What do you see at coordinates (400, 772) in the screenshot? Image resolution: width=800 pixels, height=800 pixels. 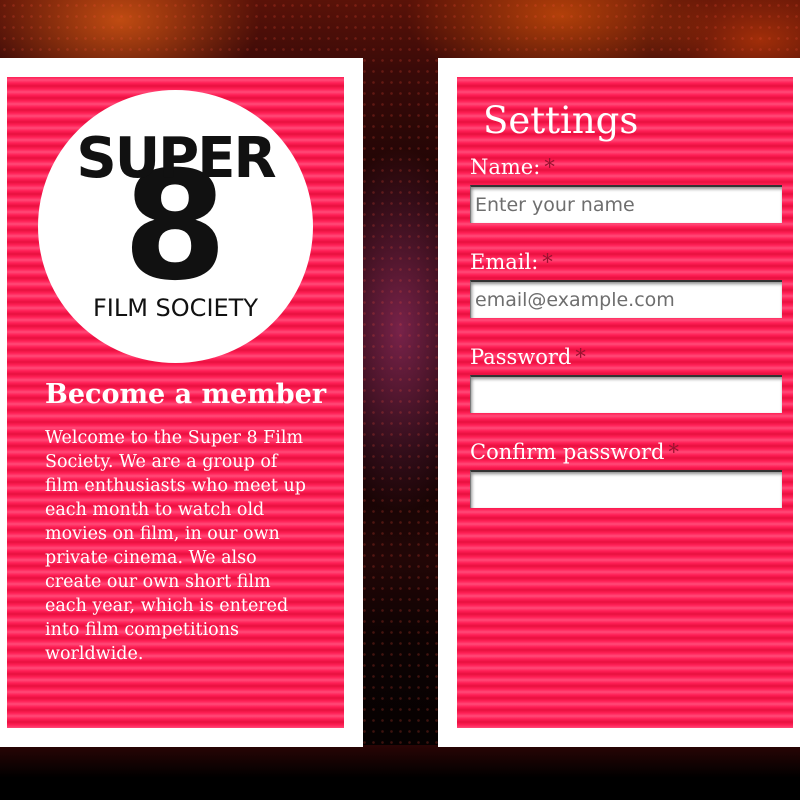 I see `background-bottom-band` at bounding box center [400, 772].